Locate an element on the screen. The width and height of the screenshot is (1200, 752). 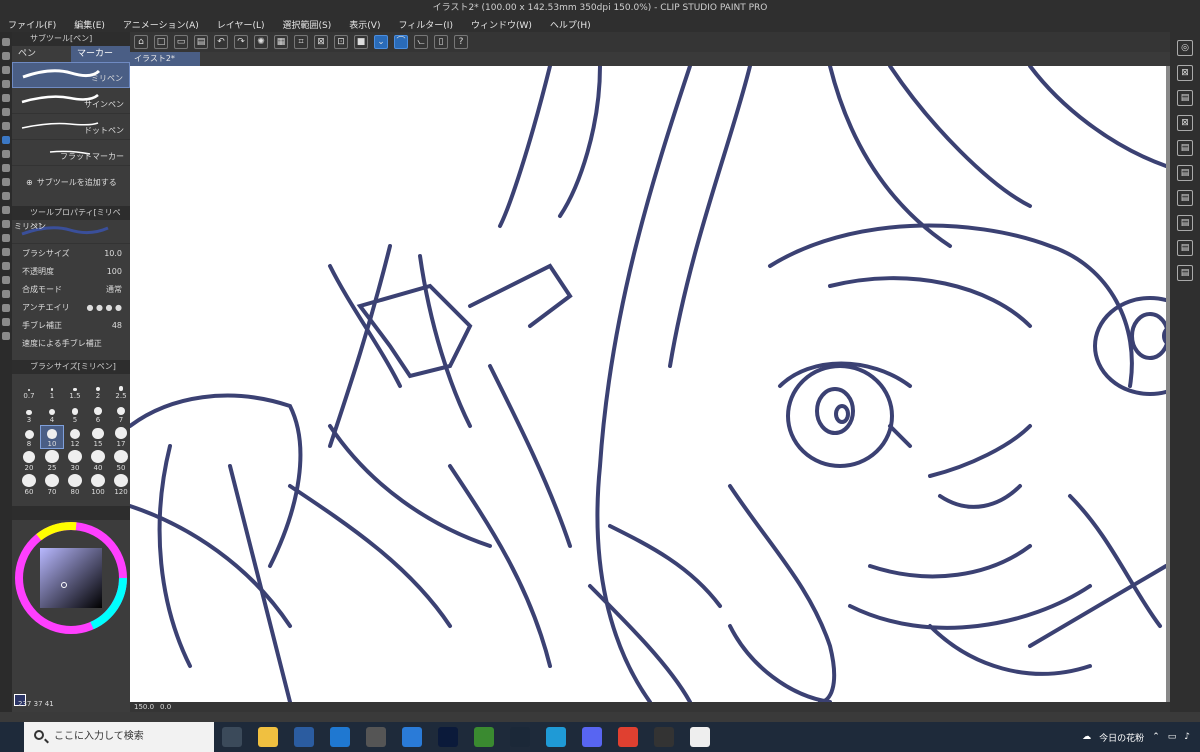
brush-size-option: 5 is located at coordinates (75, 413).